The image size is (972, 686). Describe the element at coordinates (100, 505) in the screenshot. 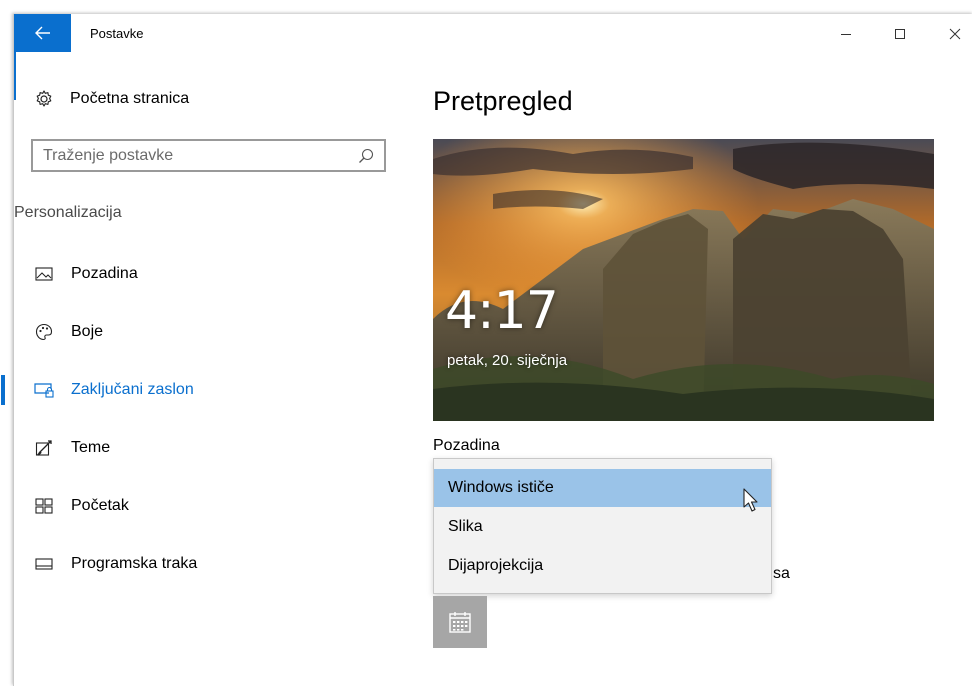

I see `sidebar-item-label: Početak` at that location.